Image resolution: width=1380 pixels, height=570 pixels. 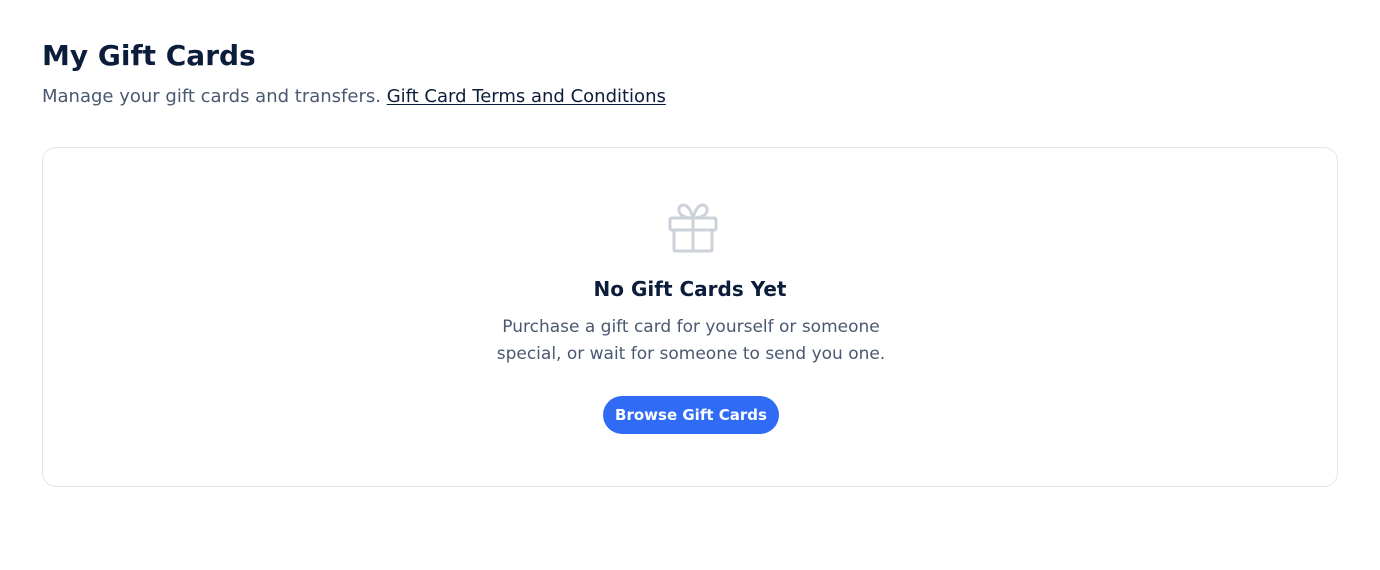 What do you see at coordinates (526, 96) in the screenshot?
I see `terms-conditions-link: Gift Card Terms and Conditions` at bounding box center [526, 96].